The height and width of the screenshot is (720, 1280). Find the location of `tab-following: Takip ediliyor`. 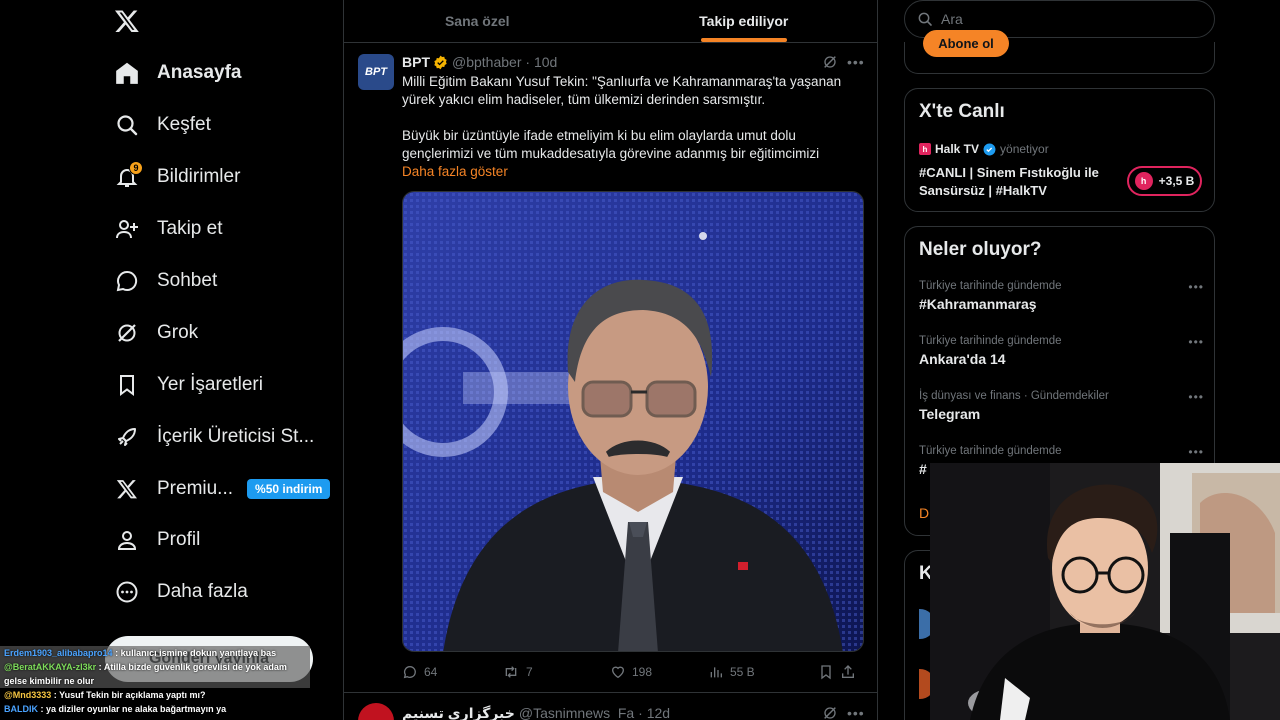

tab-following: Takip ediliyor is located at coordinates (744, 21).